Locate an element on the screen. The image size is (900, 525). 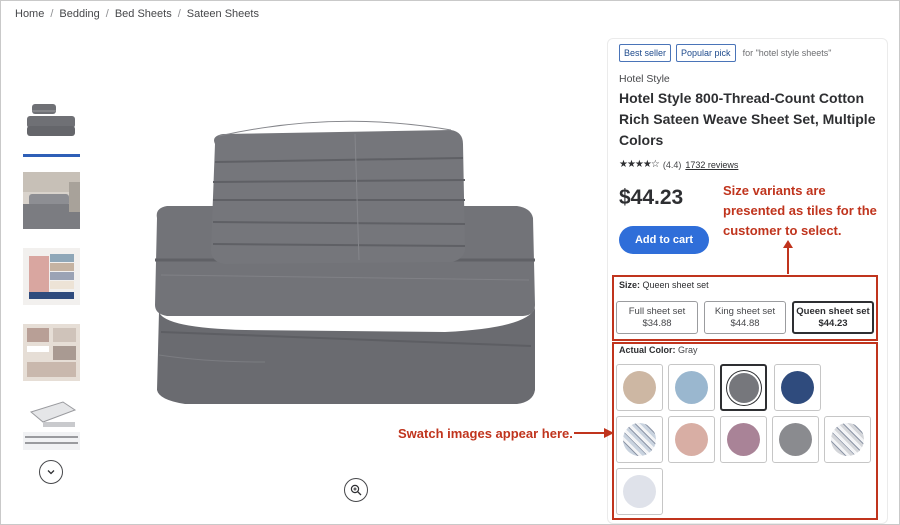
size-tile-name: Queen sheet set is located at coordinates (833, 311).